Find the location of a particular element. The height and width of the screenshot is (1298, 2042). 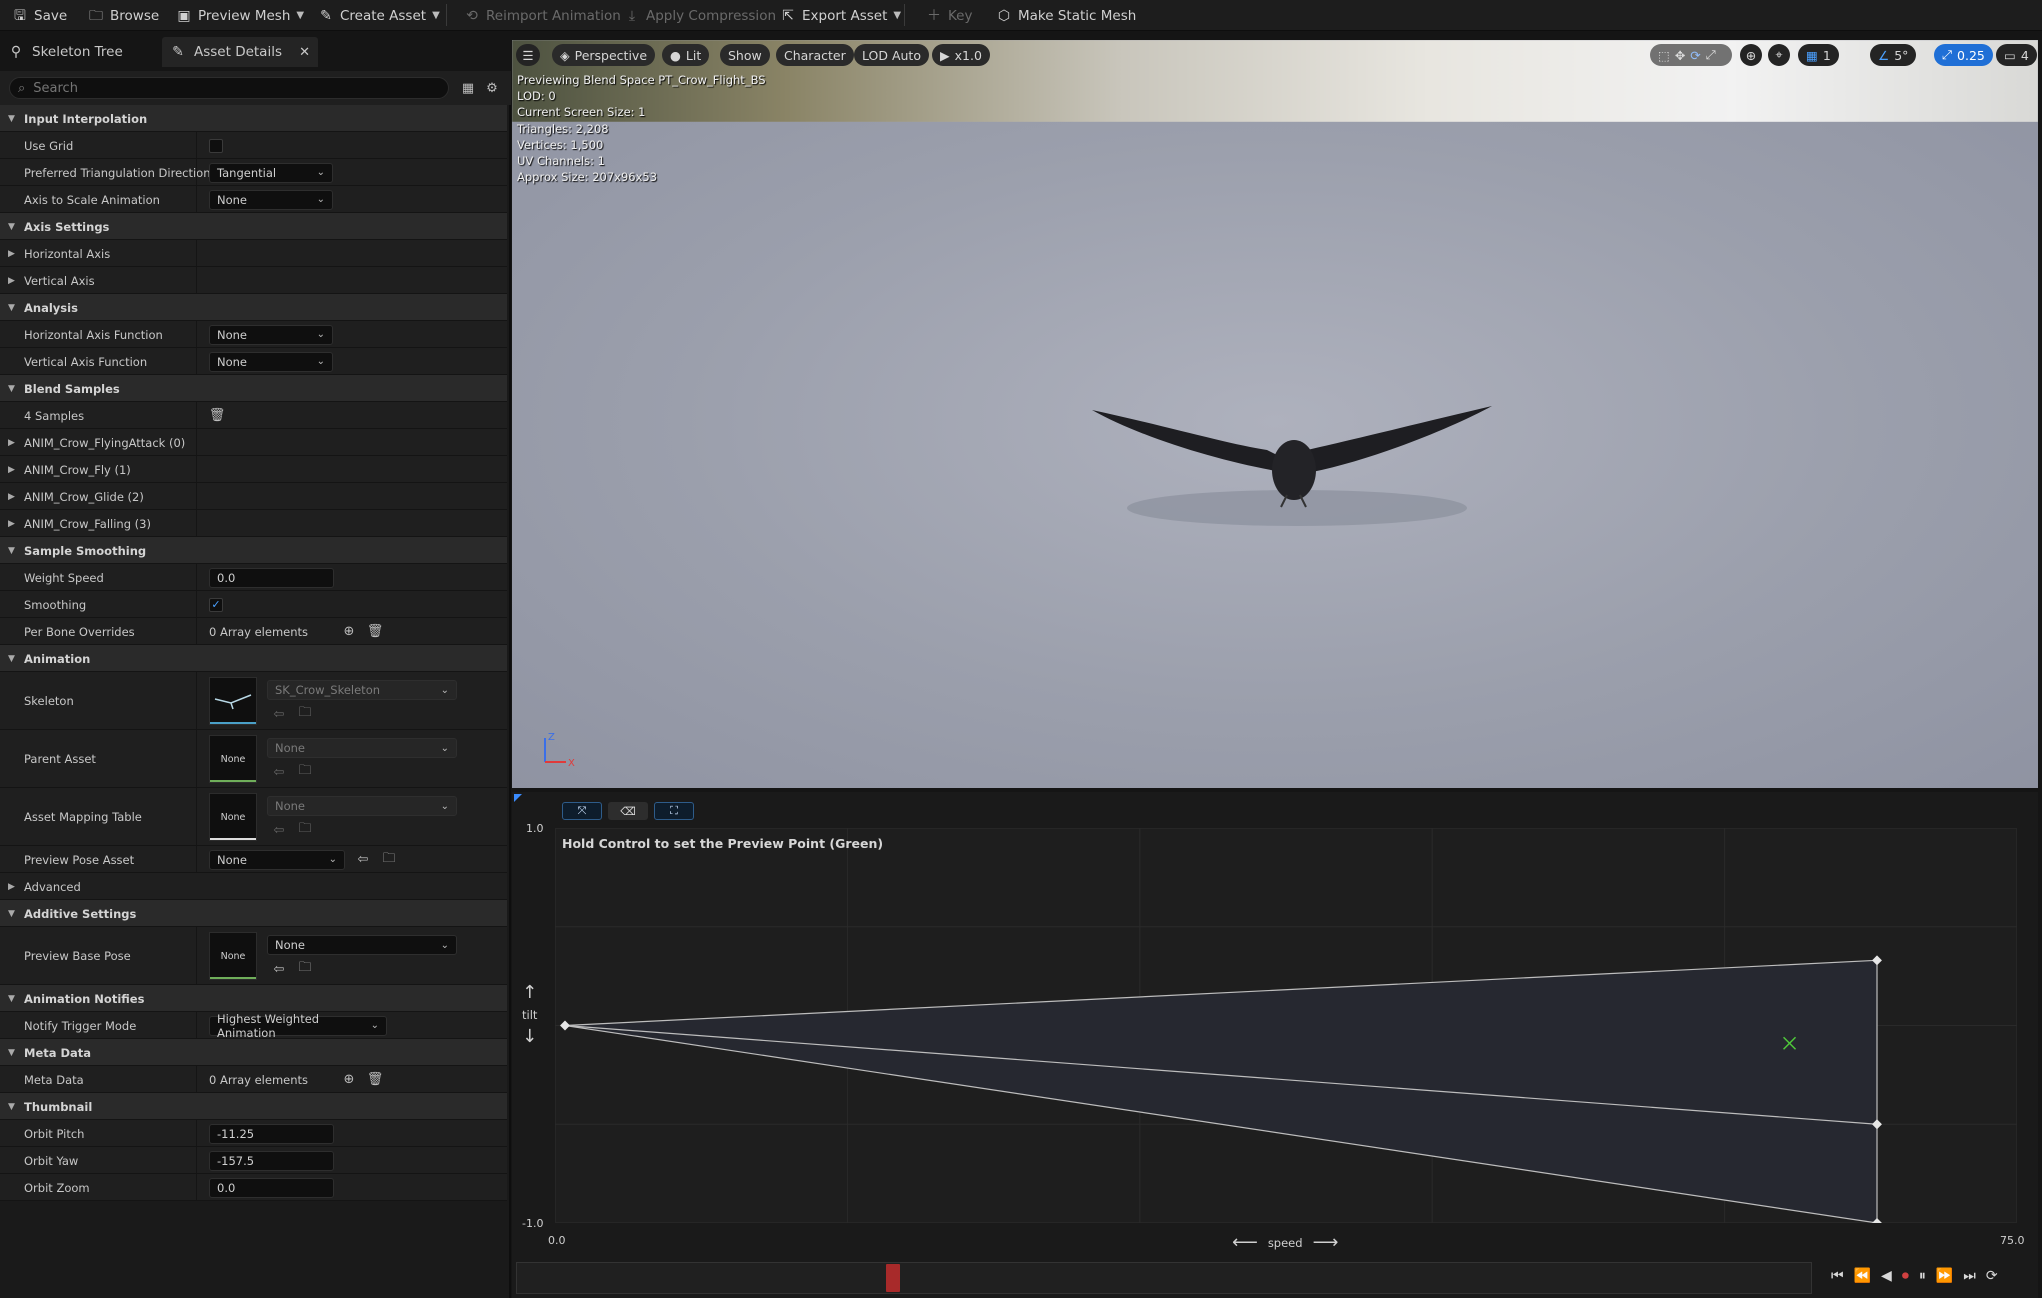

axis-scale-dropdown: None ⌄ is located at coordinates (271, 199).